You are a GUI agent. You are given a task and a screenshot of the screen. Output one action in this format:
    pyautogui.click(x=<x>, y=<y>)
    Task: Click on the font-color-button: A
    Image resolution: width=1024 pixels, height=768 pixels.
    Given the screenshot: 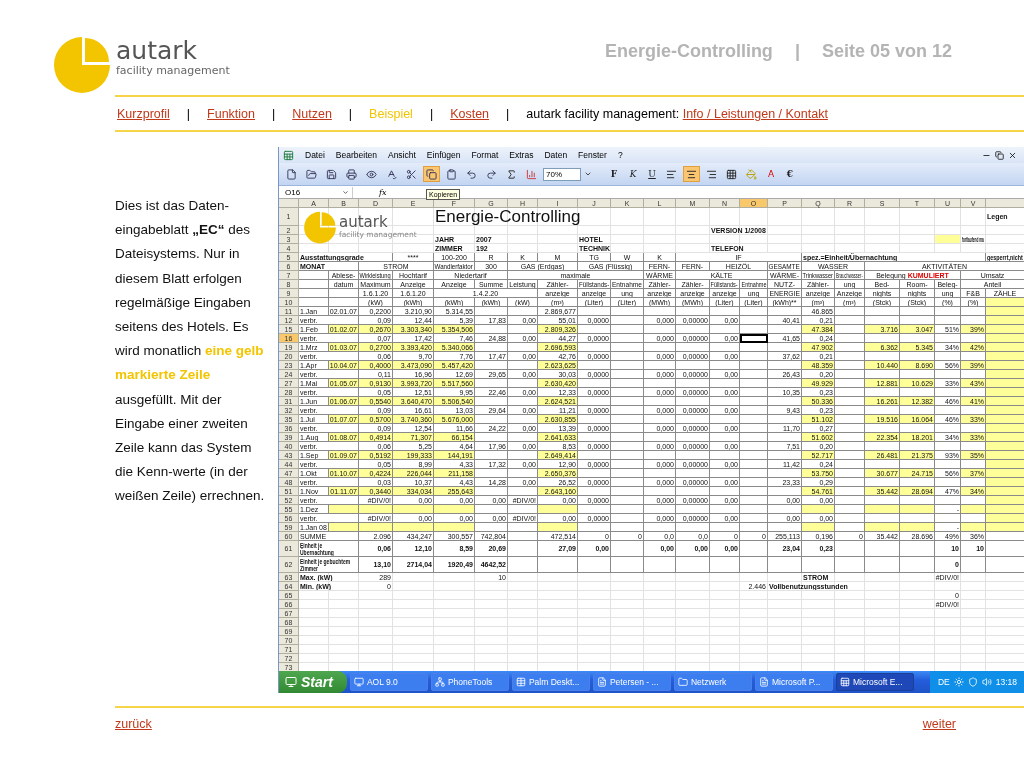 What is the action you would take?
    pyautogui.click(x=771, y=174)
    